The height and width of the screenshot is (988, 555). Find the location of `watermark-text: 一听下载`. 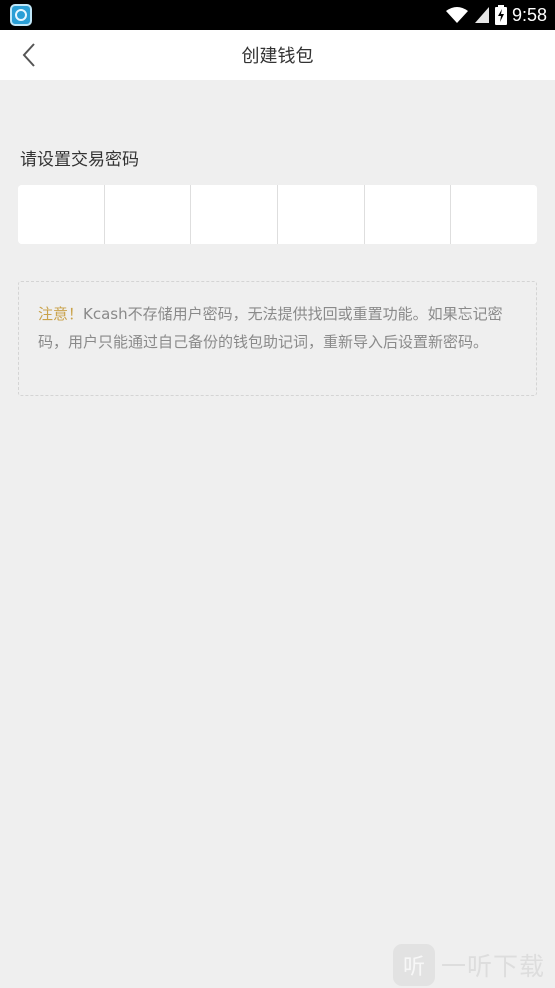

watermark-text: 一听下载 is located at coordinates (493, 966).